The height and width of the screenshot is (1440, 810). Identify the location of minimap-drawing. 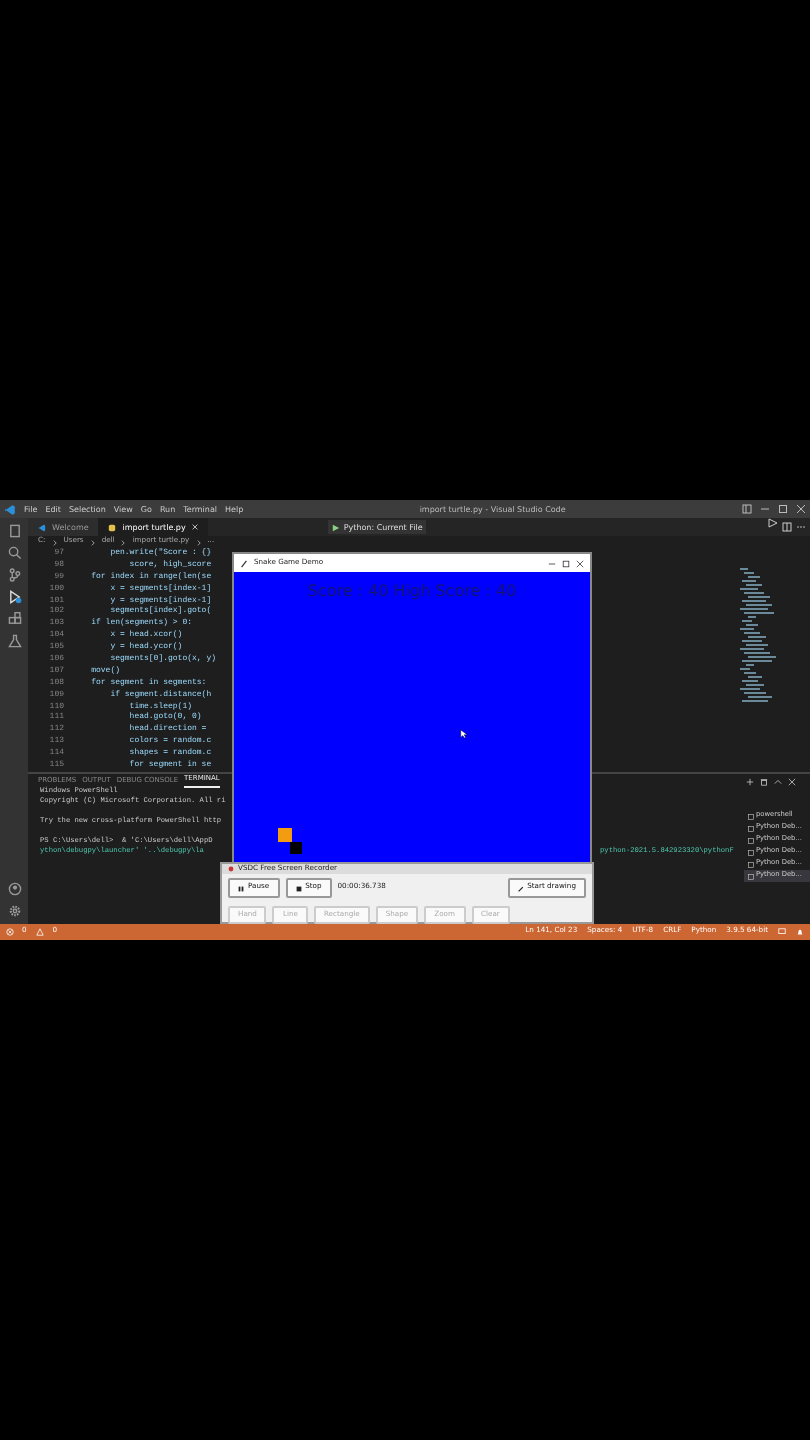
(758, 638).